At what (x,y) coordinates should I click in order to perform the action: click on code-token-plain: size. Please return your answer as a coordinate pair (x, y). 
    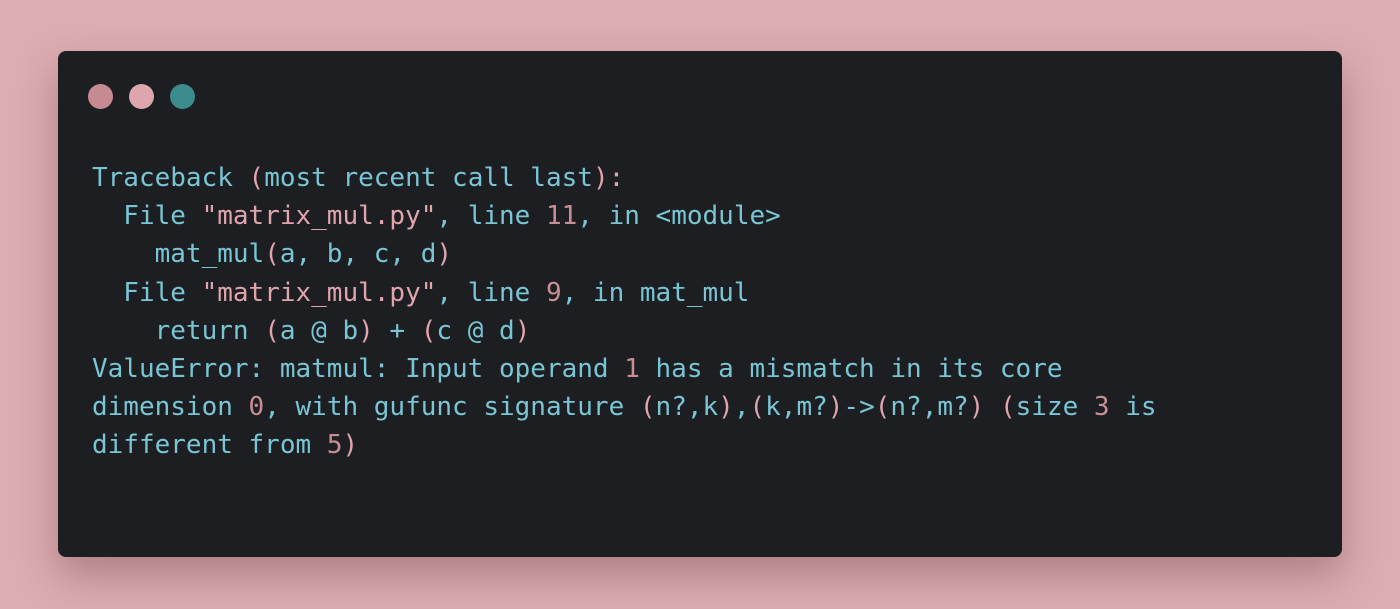
    Looking at the image, I should click on (1054, 407).